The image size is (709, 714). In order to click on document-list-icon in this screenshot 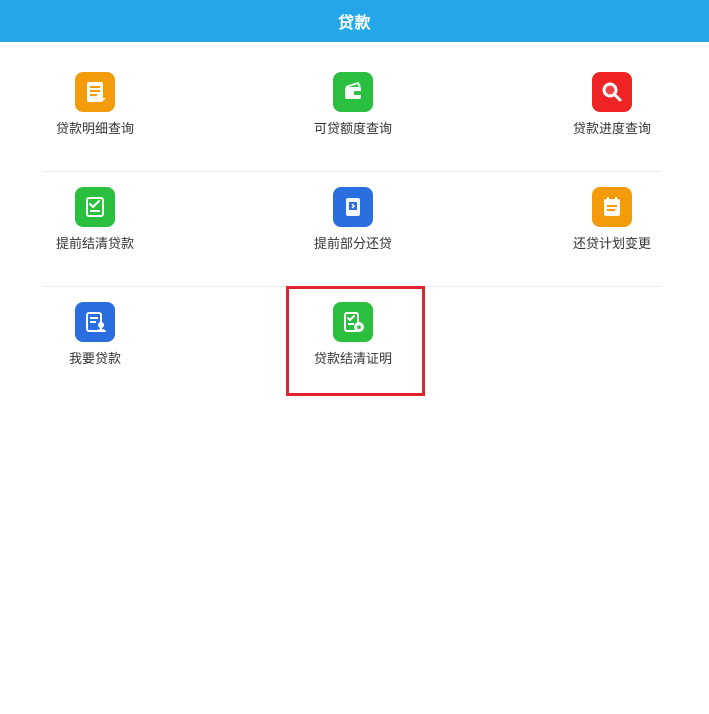, I will do `click(95, 92)`.